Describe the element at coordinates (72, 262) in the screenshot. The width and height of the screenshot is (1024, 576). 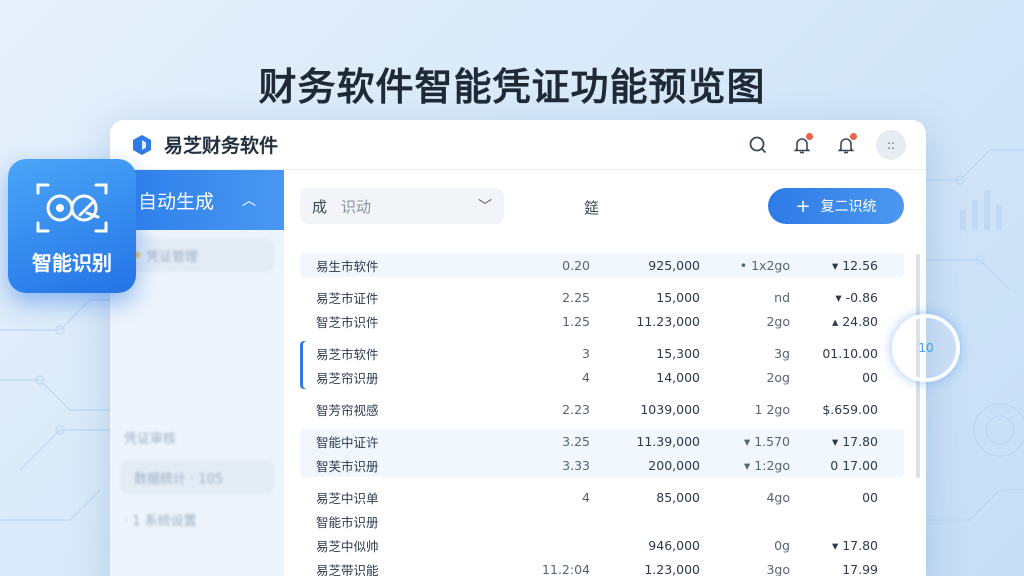
I see `smart-card-label: 智能识别` at that location.